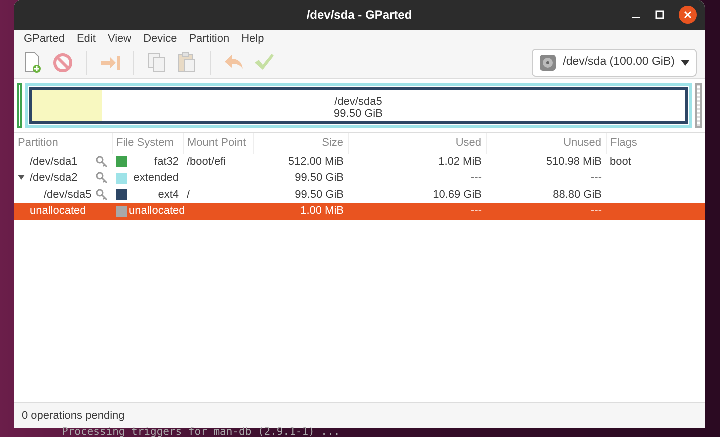  What do you see at coordinates (685, 63) in the screenshot?
I see `caret-icon` at bounding box center [685, 63].